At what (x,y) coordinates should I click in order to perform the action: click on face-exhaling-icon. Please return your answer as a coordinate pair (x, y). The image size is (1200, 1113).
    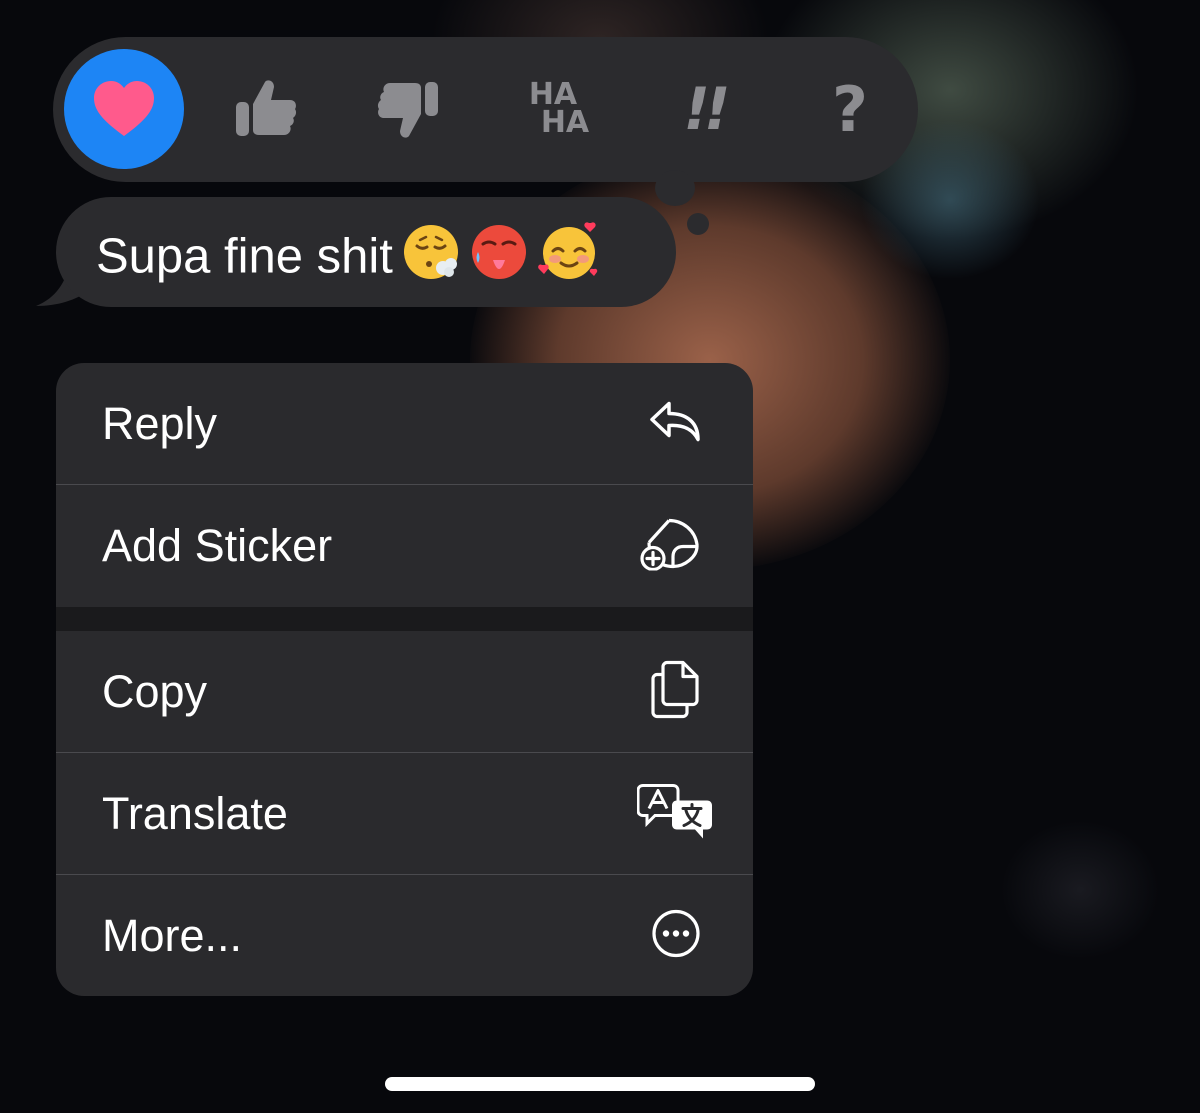
    Looking at the image, I should click on (431, 259).